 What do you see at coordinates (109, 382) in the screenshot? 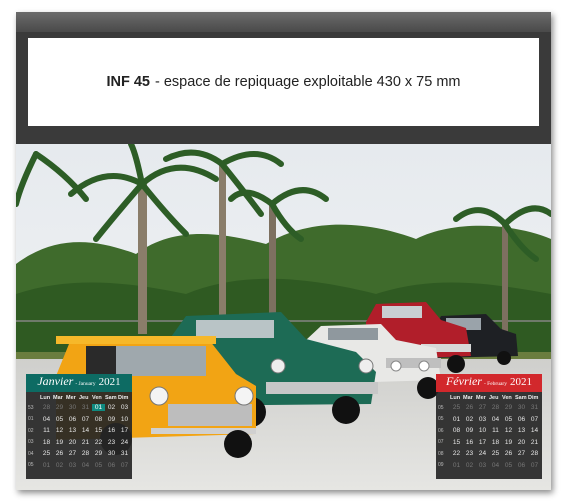
I see `january-year: 2021` at bounding box center [109, 382].